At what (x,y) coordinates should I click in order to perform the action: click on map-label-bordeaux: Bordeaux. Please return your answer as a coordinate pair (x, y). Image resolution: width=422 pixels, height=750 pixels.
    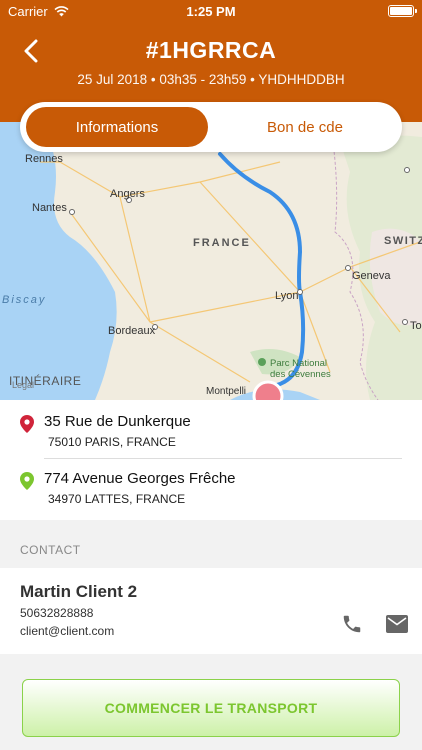
    Looking at the image, I should click on (132, 331).